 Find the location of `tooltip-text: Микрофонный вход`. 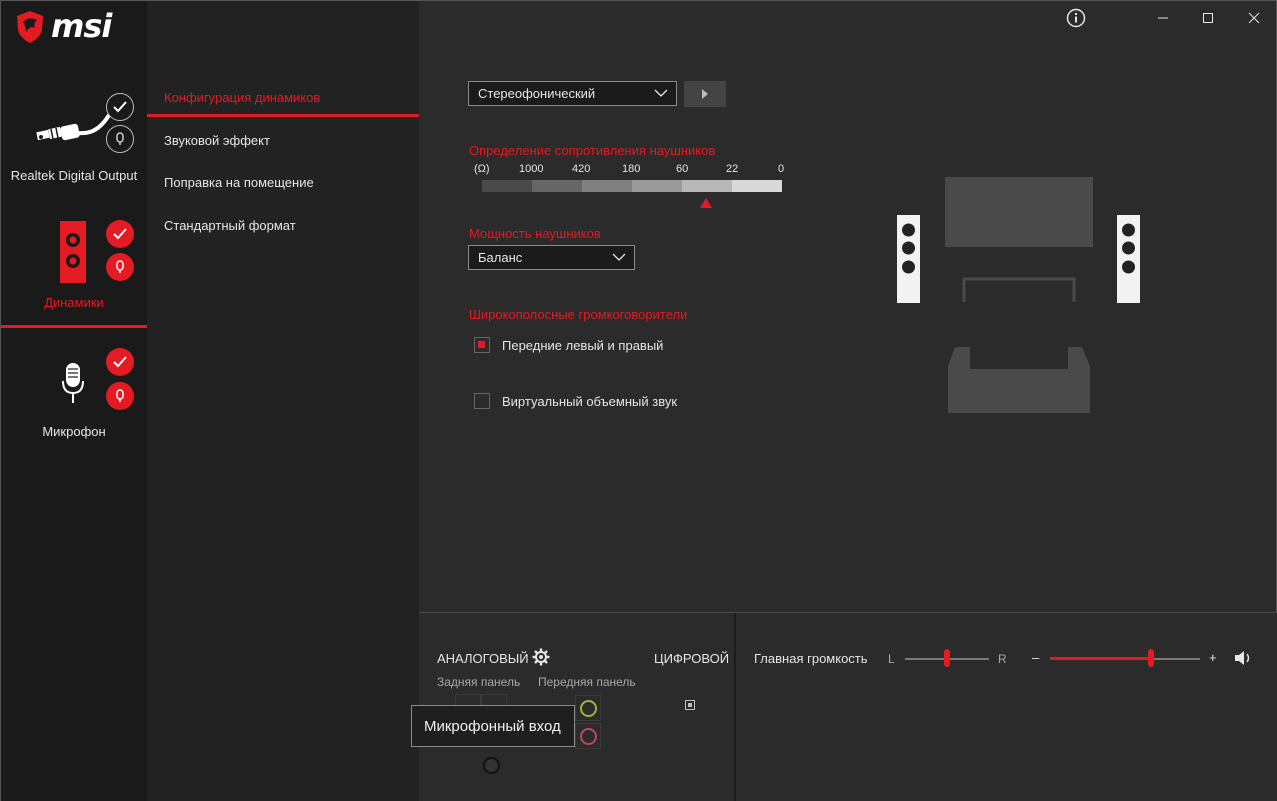

tooltip-text: Микрофонный вход is located at coordinates (492, 726).